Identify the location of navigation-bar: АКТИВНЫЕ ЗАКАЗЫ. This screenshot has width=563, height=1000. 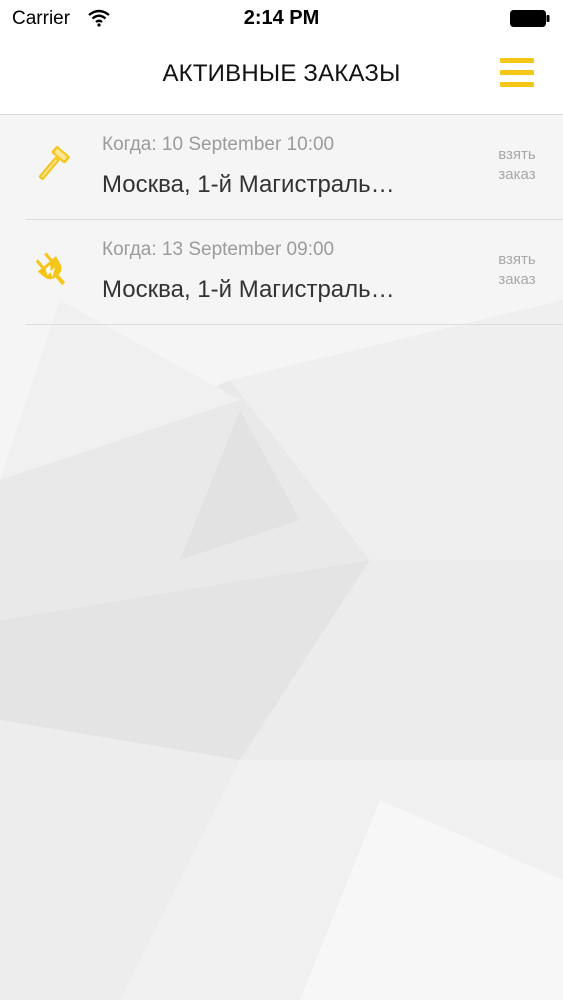
(281, 76).